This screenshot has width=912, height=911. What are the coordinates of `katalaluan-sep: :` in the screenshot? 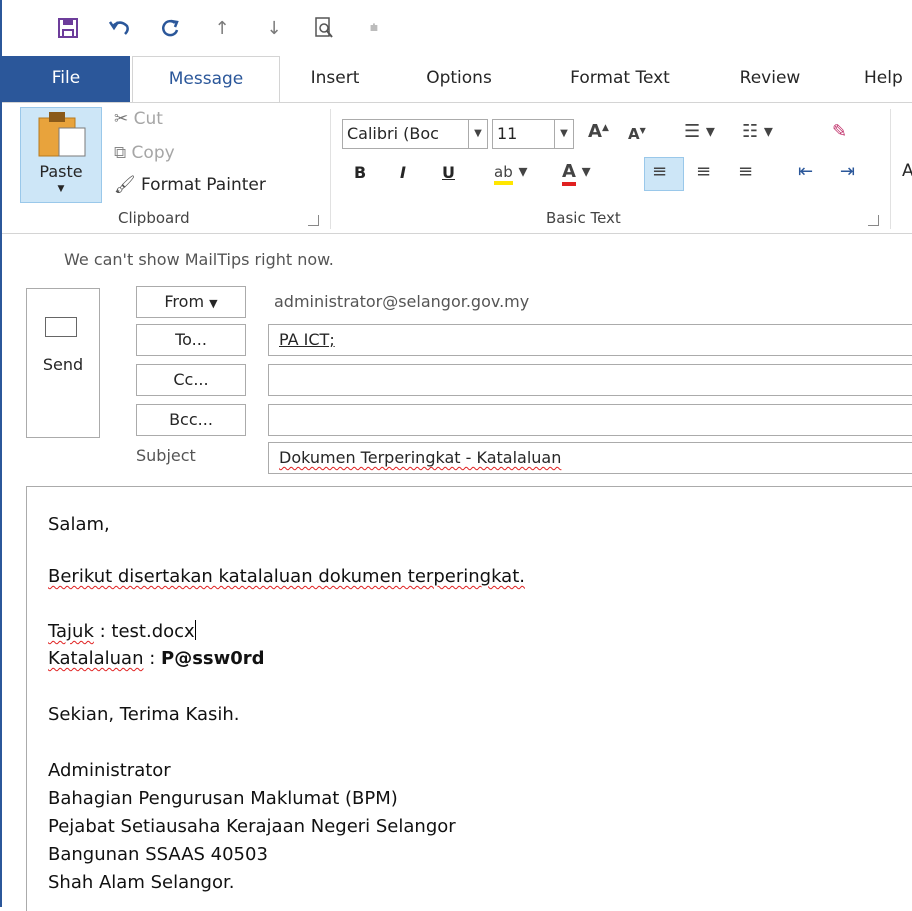 It's located at (152, 658).